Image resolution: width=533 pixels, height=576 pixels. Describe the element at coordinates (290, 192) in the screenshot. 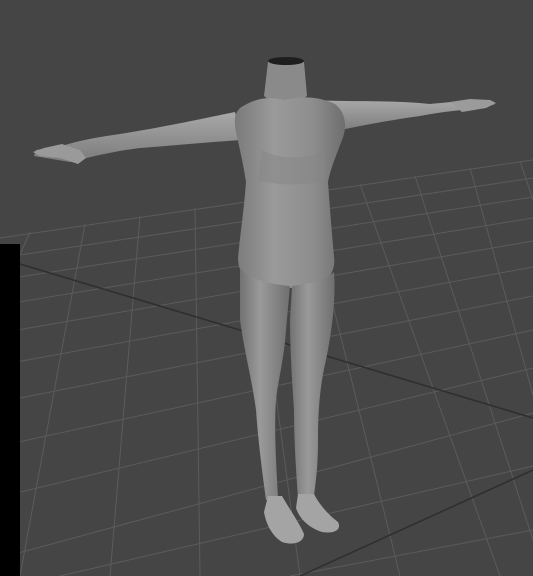

I see `model-torso` at that location.